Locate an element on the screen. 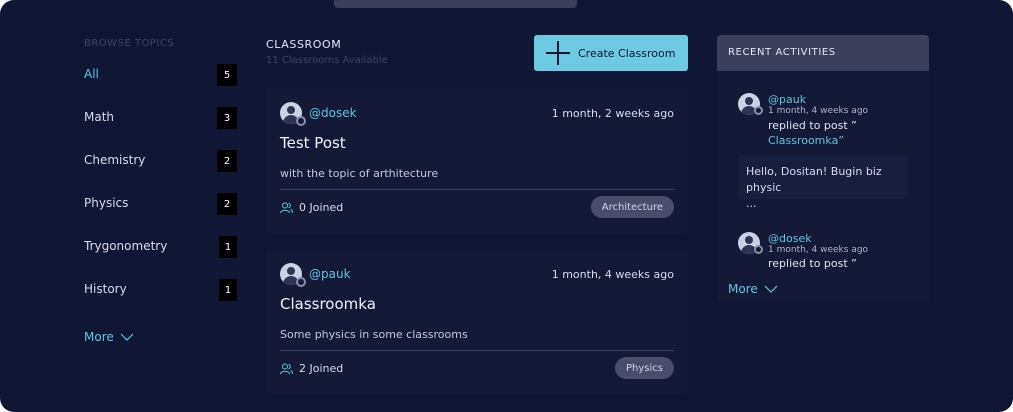 Image resolution: width=1013 pixels, height=412 pixels. activity-username: @pauk is located at coordinates (787, 99).